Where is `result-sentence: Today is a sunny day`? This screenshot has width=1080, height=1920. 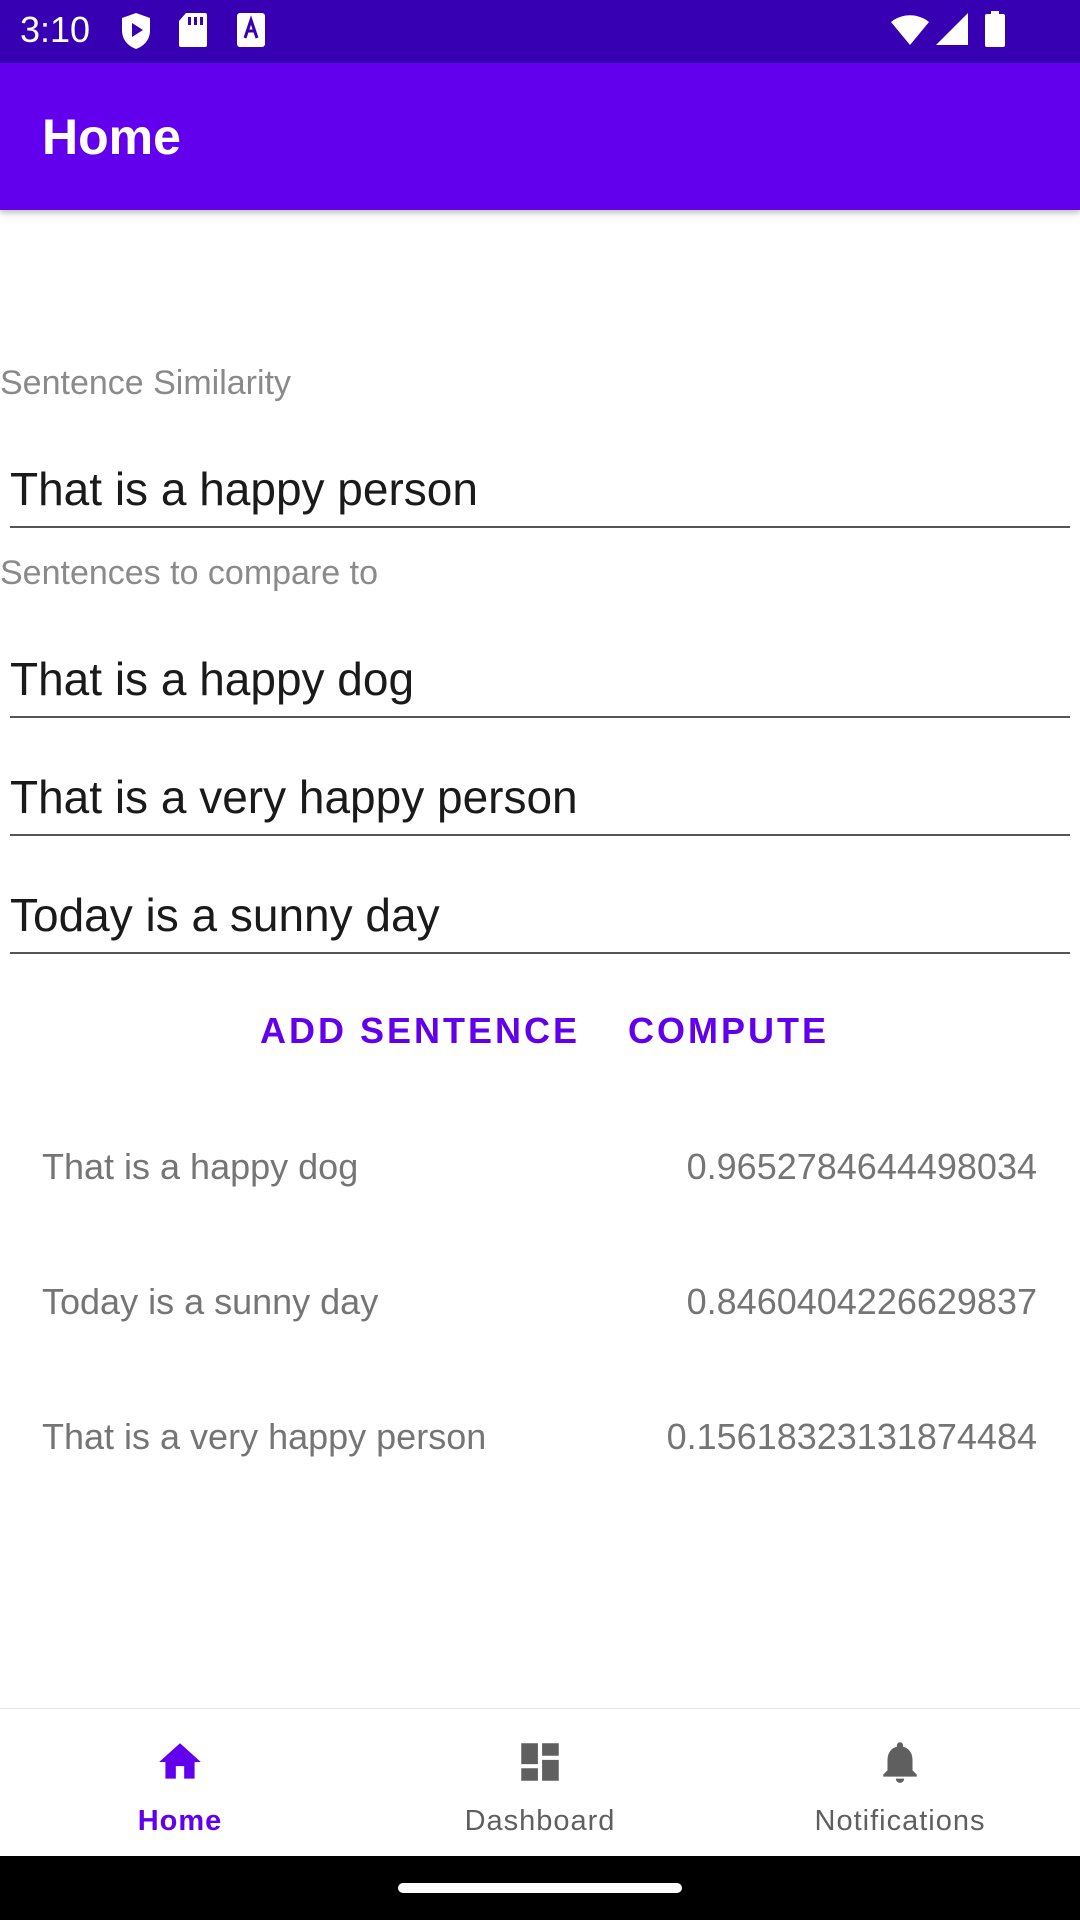
result-sentence: Today is a sunny day is located at coordinates (210, 1301).